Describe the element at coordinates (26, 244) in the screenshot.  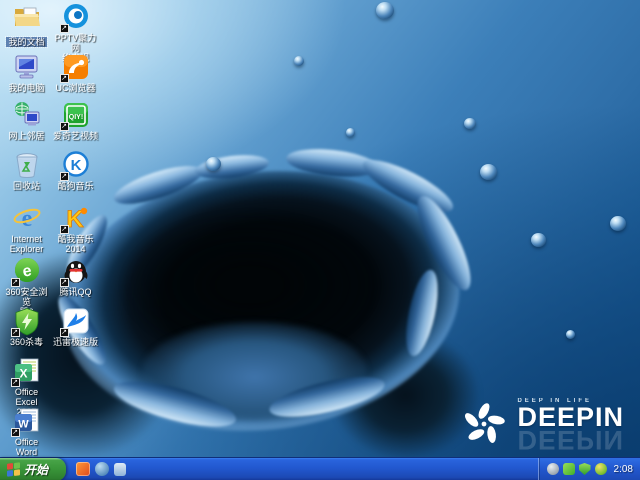
I see `icon-label: Internet Explorer` at that location.